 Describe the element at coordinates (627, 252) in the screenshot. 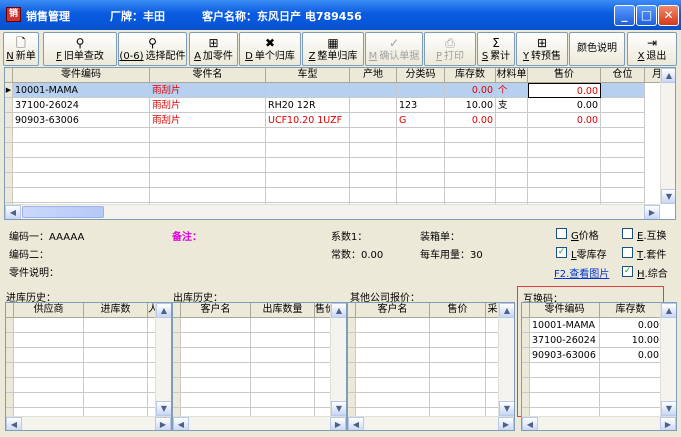

I see `kit-checkbox` at that location.